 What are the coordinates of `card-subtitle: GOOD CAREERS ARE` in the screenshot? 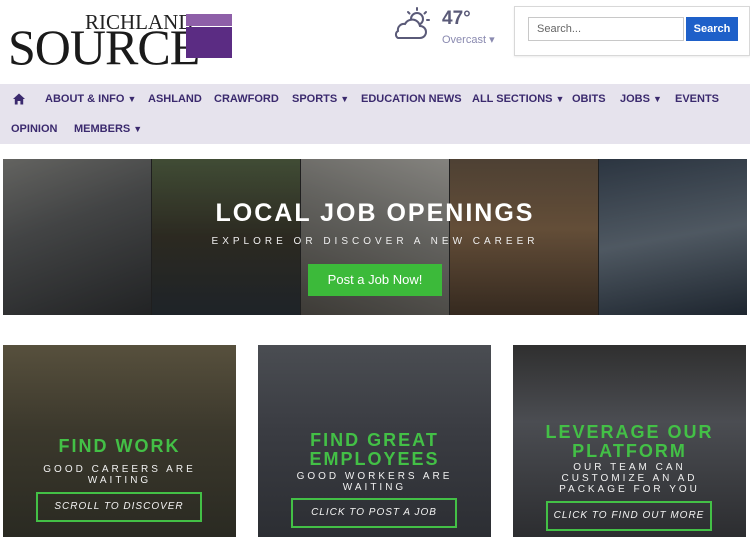 It's located at (119, 469).